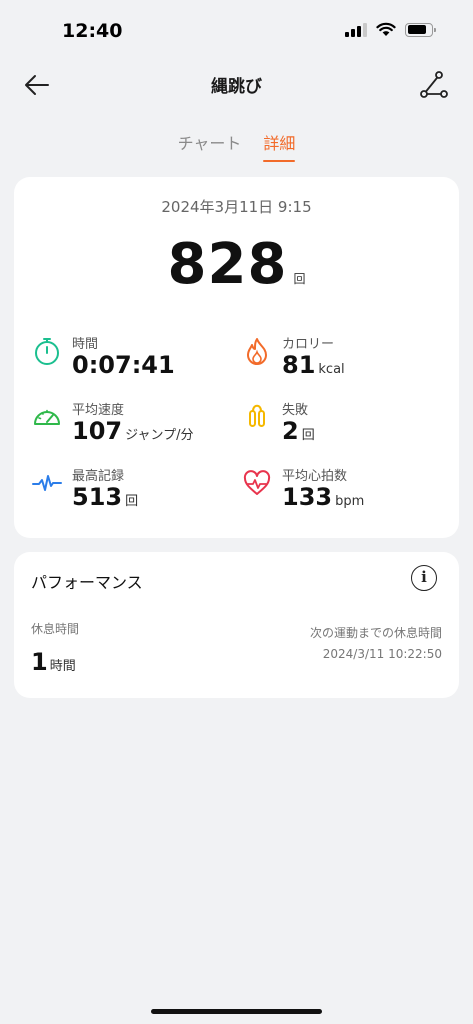 The width and height of the screenshot is (473, 1024). What do you see at coordinates (87, 582) in the screenshot?
I see `performance-title: パフォーマンス` at bounding box center [87, 582].